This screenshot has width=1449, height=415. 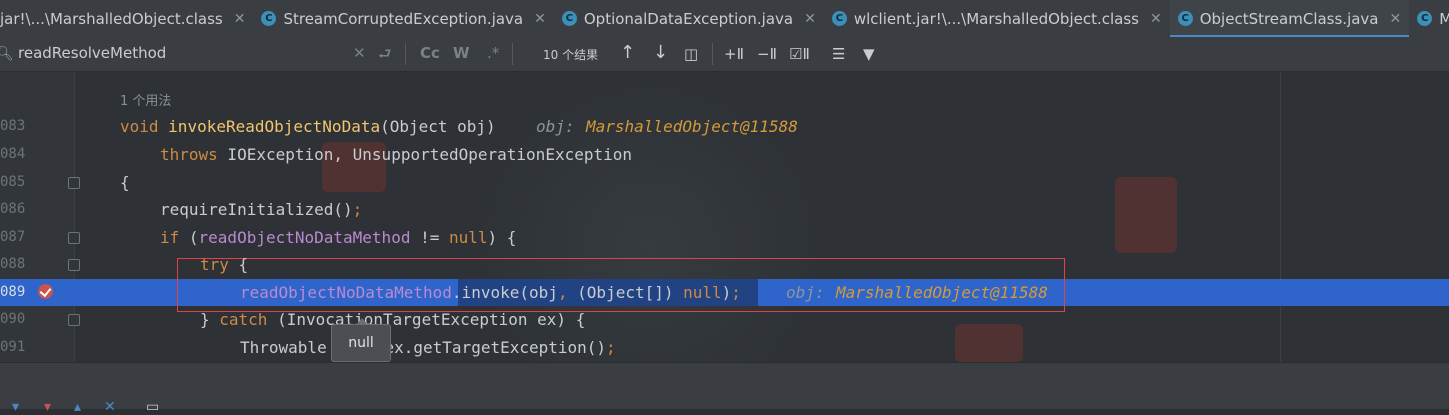 What do you see at coordinates (261, 209) in the screenshot?
I see `code-text: requireInitialized();` at bounding box center [261, 209].